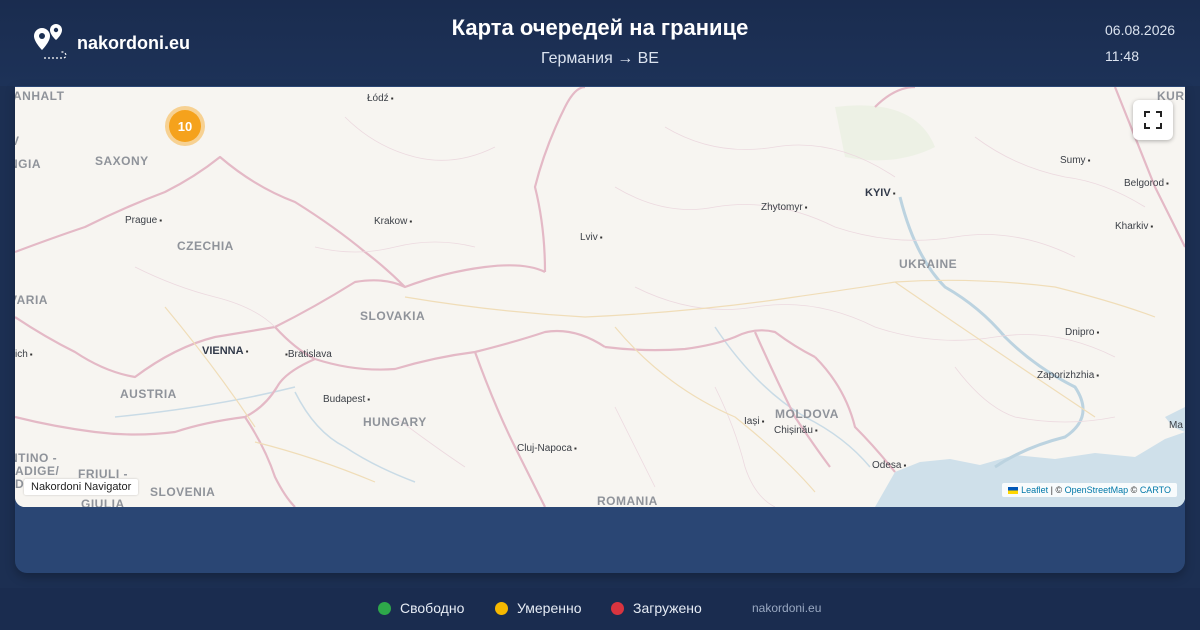 The image size is (1200, 630). What do you see at coordinates (1034, 490) in the screenshot?
I see `leaflet-link: Leaflet` at bounding box center [1034, 490].